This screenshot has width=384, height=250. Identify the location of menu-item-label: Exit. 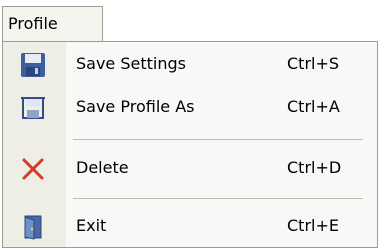
(91, 225).